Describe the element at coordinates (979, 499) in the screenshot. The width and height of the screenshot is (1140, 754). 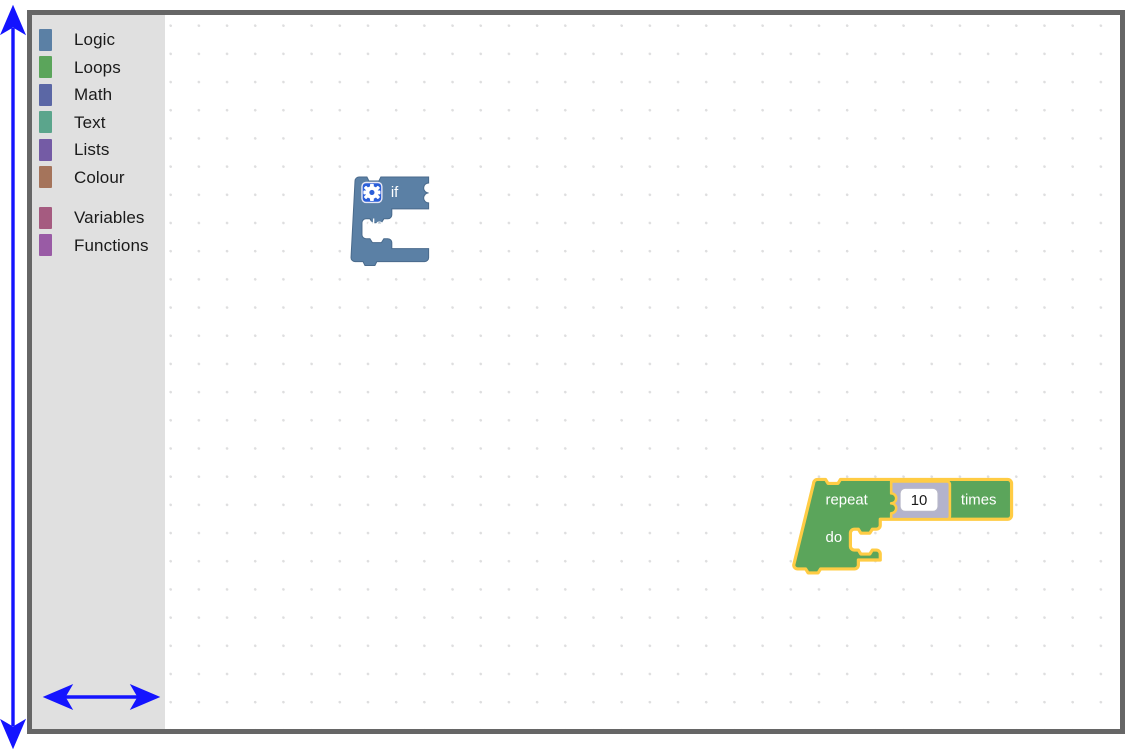
I see `repeat-block-times-label: times` at that location.